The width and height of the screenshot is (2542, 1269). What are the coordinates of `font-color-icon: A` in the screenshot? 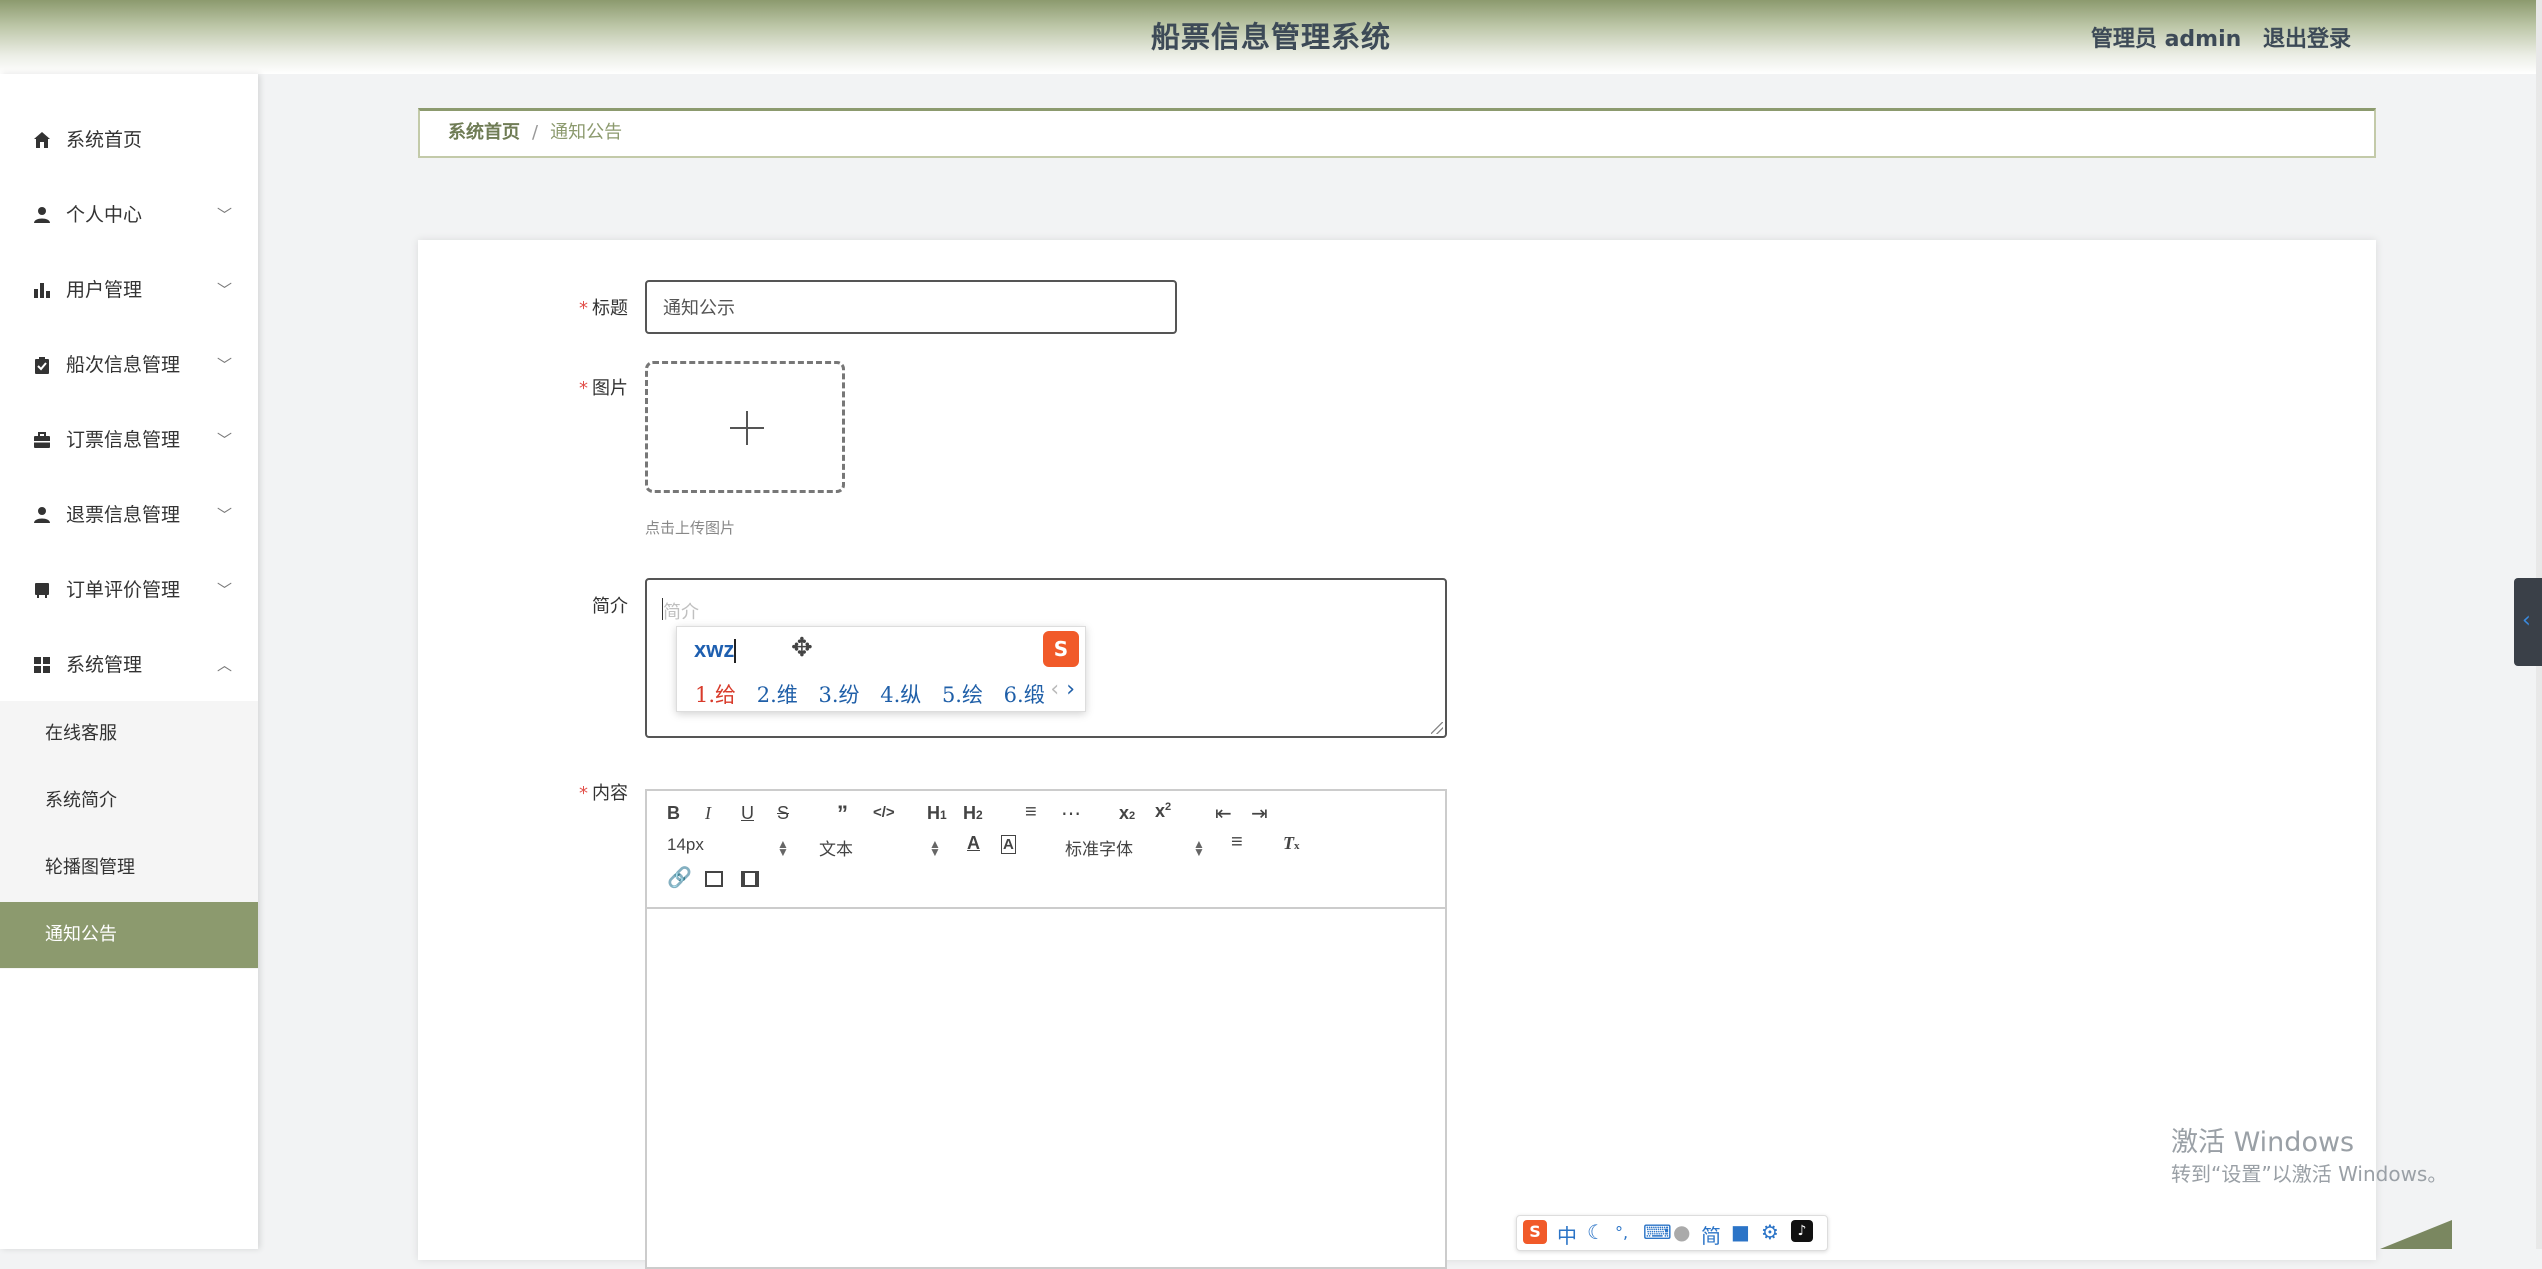 It's located at (973, 843).